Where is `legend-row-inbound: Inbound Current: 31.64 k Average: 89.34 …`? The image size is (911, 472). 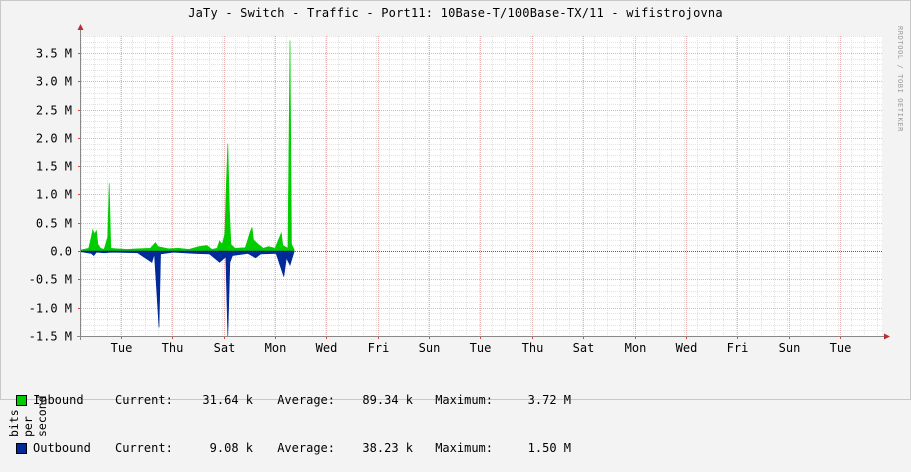 legend-row-inbound: Inbound Current: 31.64 k Average: 89.34 … is located at coordinates (293, 400).